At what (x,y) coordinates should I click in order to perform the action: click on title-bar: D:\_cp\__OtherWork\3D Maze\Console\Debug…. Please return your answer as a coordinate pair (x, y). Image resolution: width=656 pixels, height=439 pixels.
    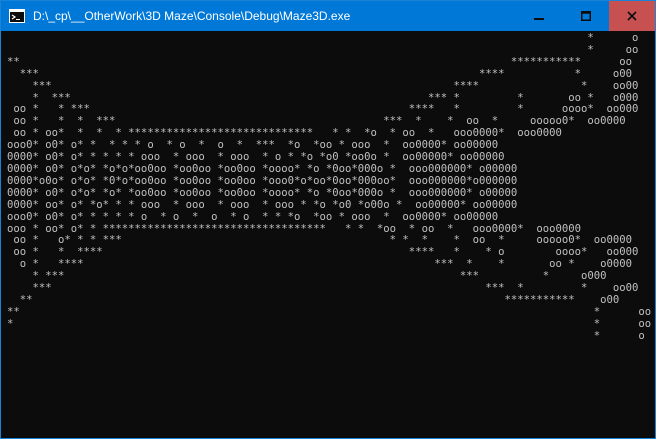
    Looking at the image, I should click on (328, 16).